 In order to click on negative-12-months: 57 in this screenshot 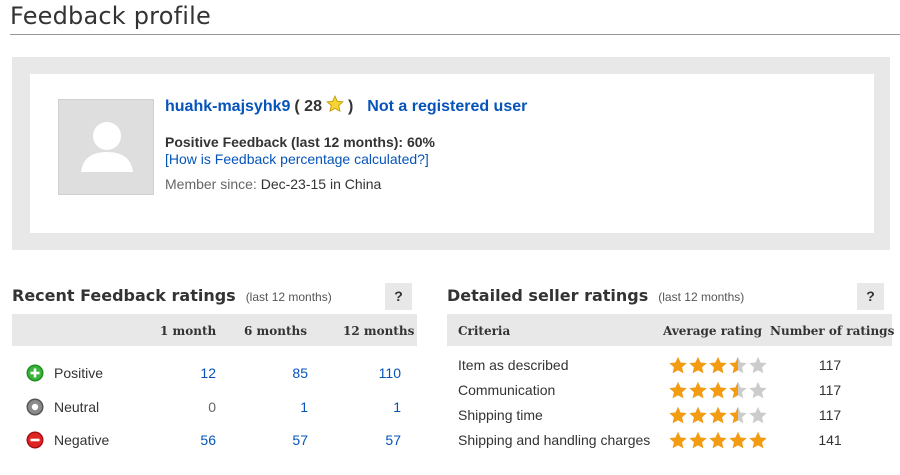, I will do `click(371, 440)`.